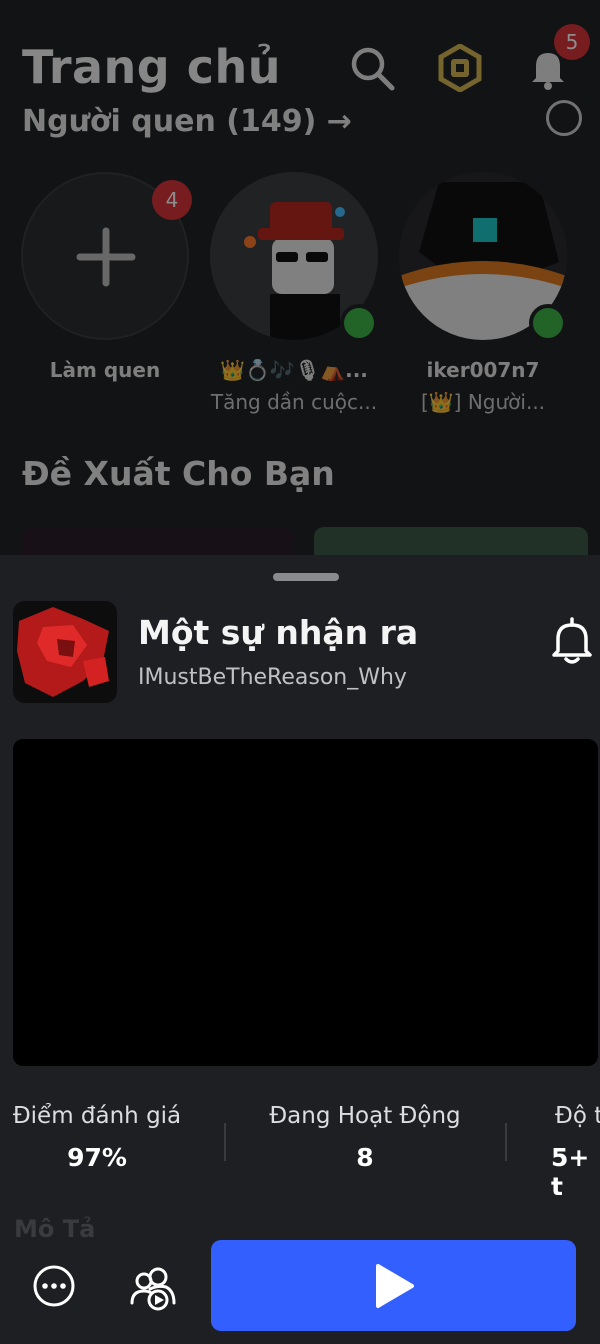 This screenshot has width=600, height=1344. What do you see at coordinates (97, 1157) in the screenshot?
I see `stat-value: 97%` at bounding box center [97, 1157].